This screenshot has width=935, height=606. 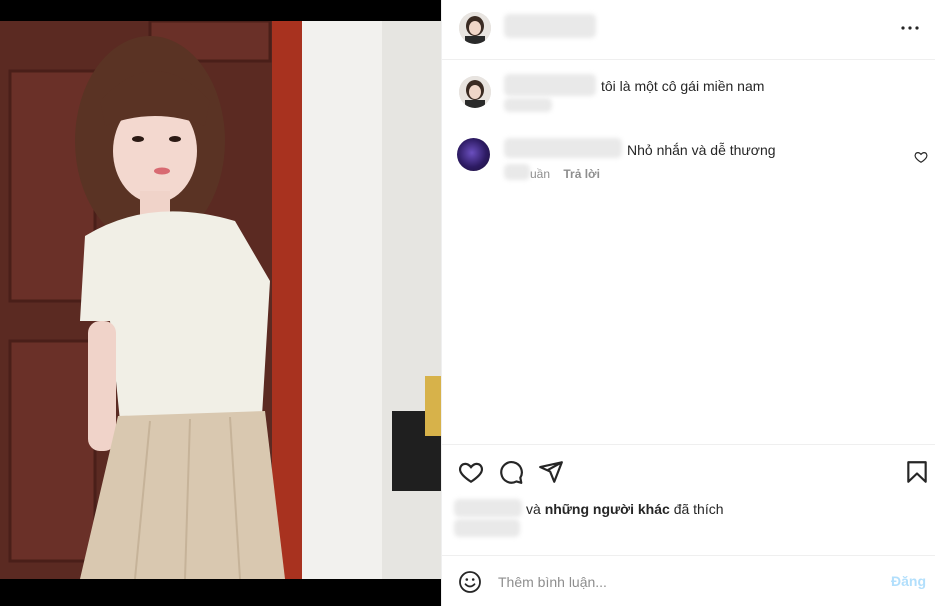 I want to click on reply-button: Trả lời, so click(x=581, y=174).